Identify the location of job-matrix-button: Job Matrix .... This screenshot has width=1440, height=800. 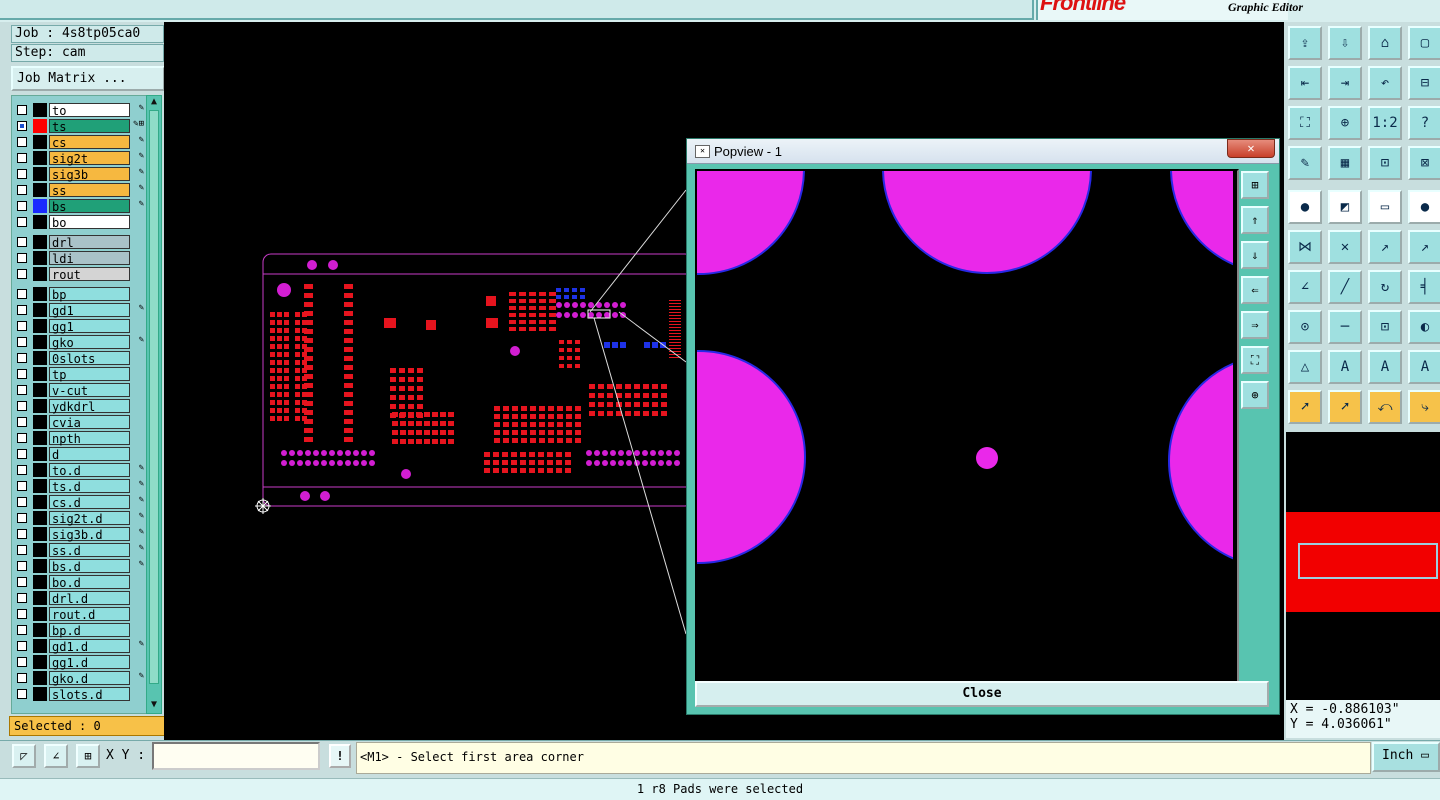
(88, 78).